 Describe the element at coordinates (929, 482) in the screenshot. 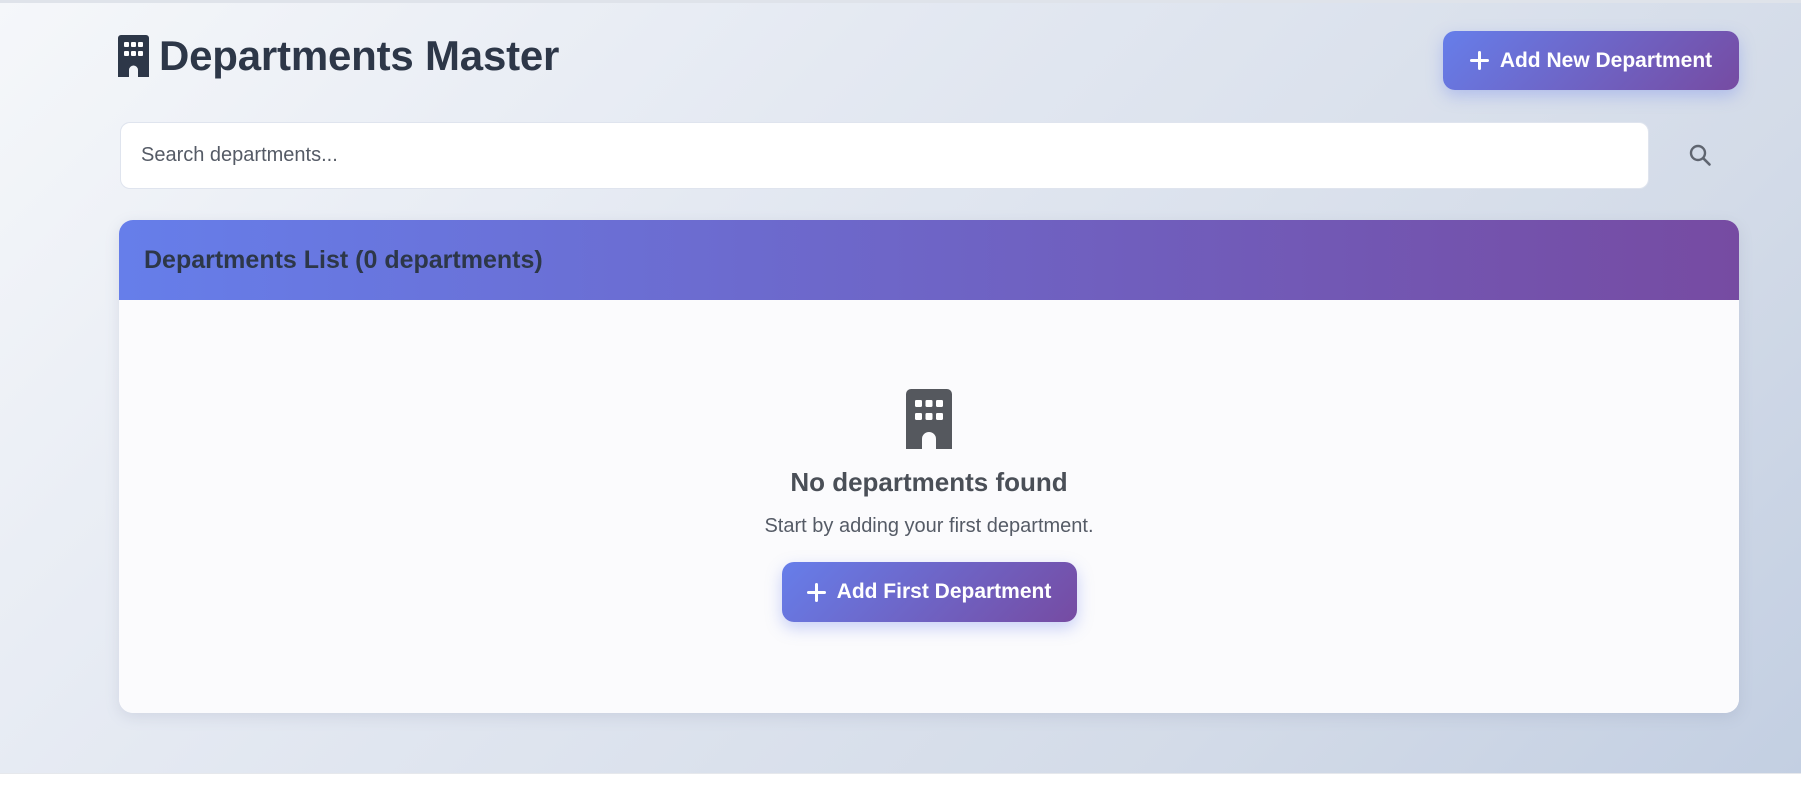

I see `empty-state-title: No departments found` at that location.